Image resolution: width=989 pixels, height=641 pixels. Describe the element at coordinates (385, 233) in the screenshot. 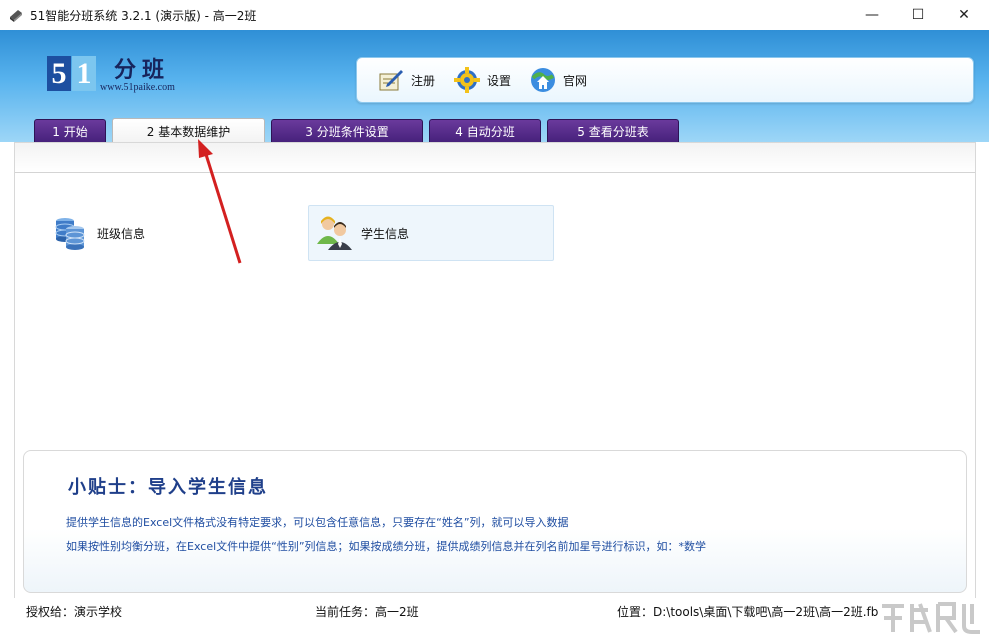

I see `student-info-label: 学生信息` at that location.